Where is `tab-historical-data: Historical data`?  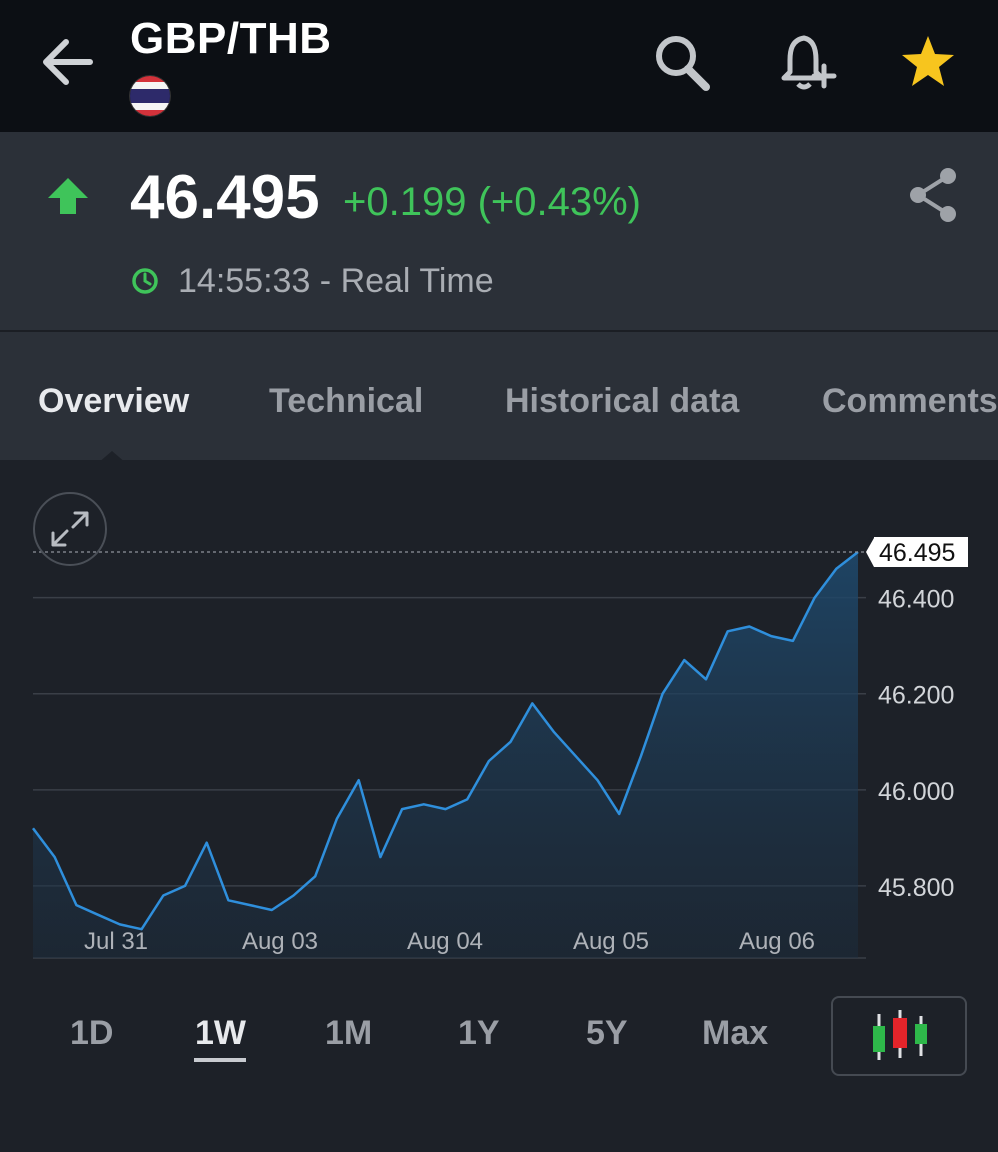
tab-historical-data: Historical data is located at coordinates (622, 401).